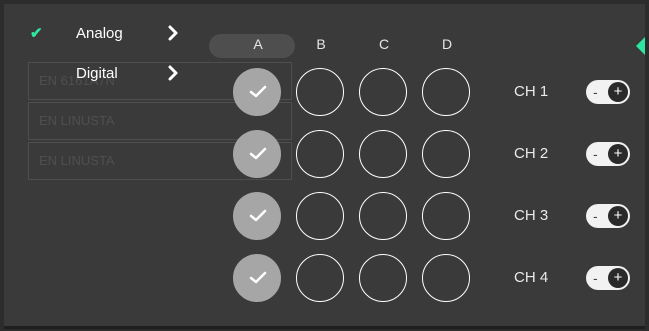 The image size is (649, 331). What do you see at coordinates (36, 33) in the screenshot?
I see `check-icon: ✔` at bounding box center [36, 33].